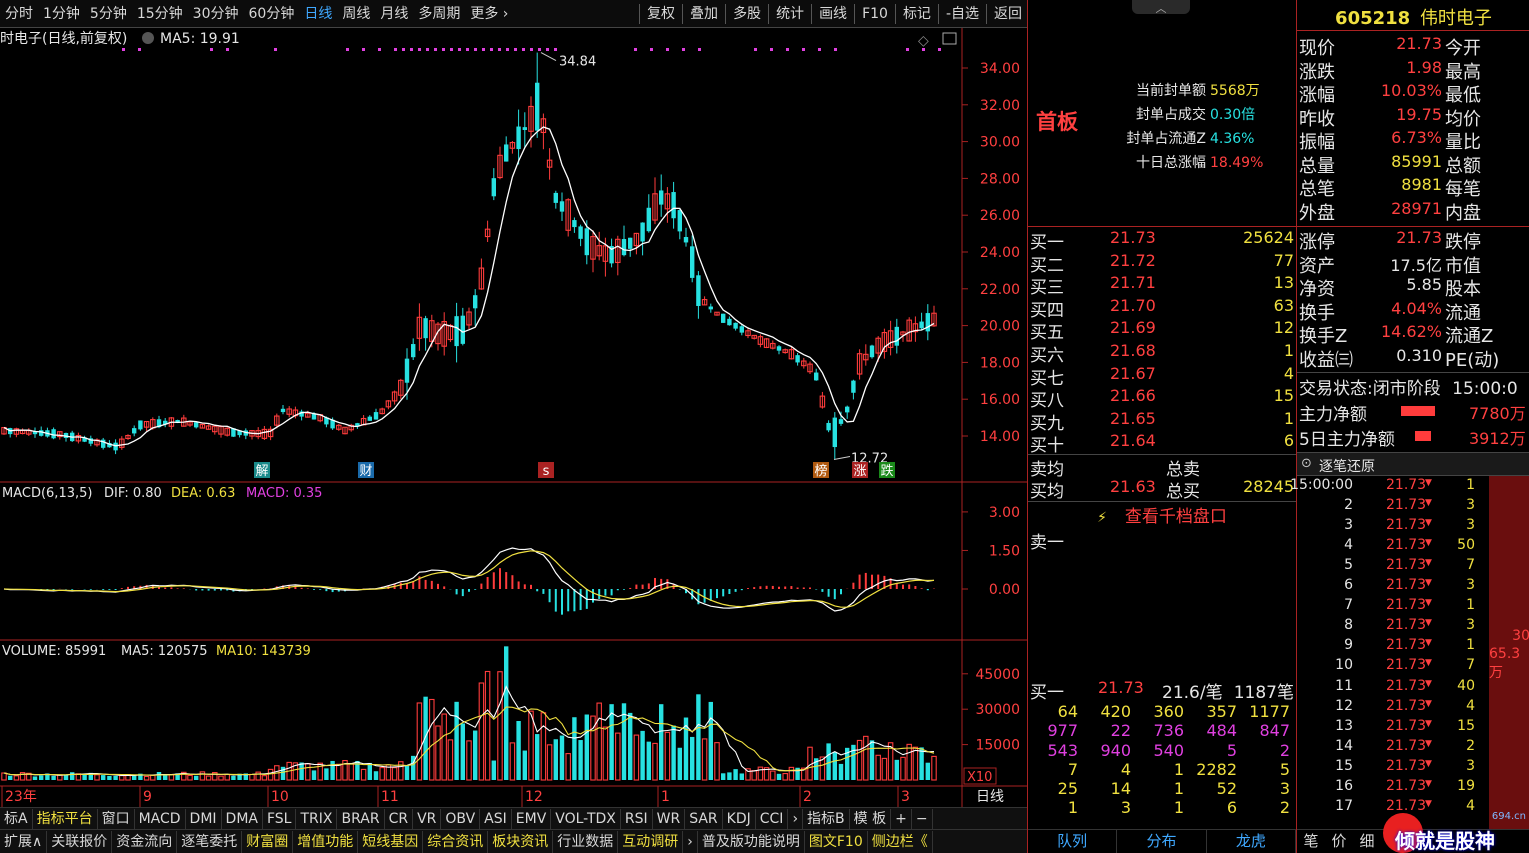 The height and width of the screenshot is (853, 1529). What do you see at coordinates (326, 841) in the screenshot?
I see `extension-tab-5: 增值功能` at bounding box center [326, 841].